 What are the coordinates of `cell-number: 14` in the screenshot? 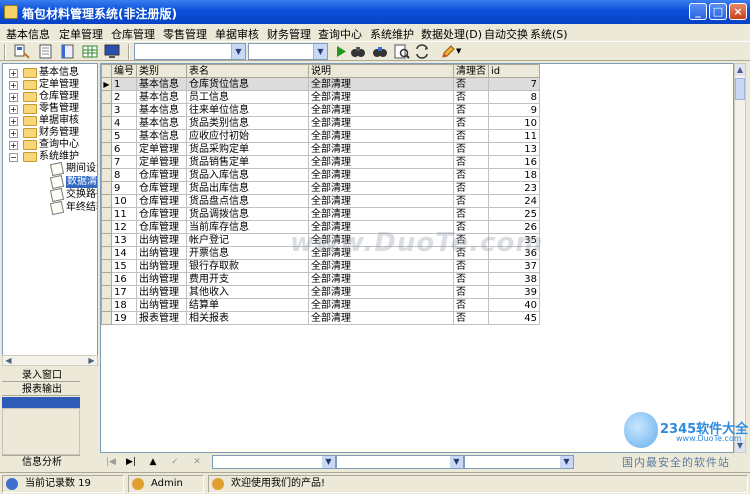 It's located at (124, 253).